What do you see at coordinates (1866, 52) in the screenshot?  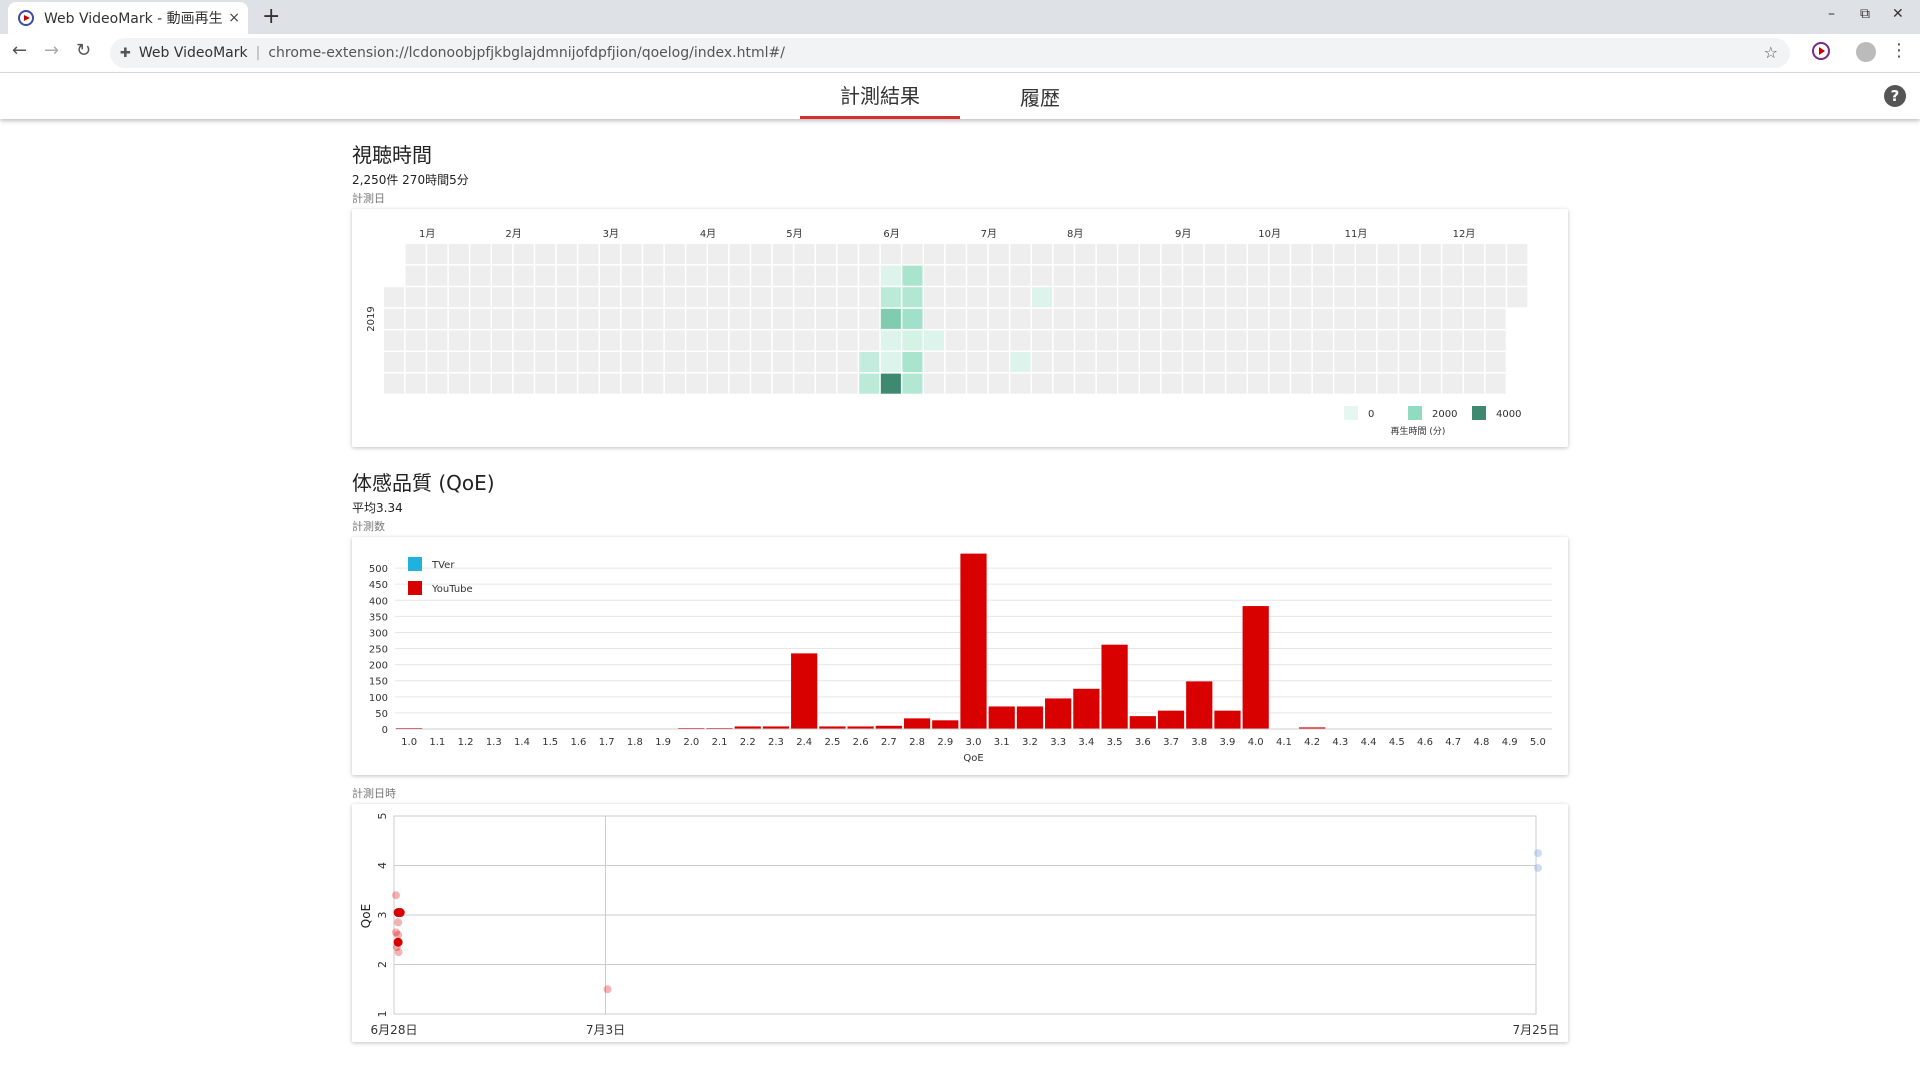 I see `profile-avatar-icon` at bounding box center [1866, 52].